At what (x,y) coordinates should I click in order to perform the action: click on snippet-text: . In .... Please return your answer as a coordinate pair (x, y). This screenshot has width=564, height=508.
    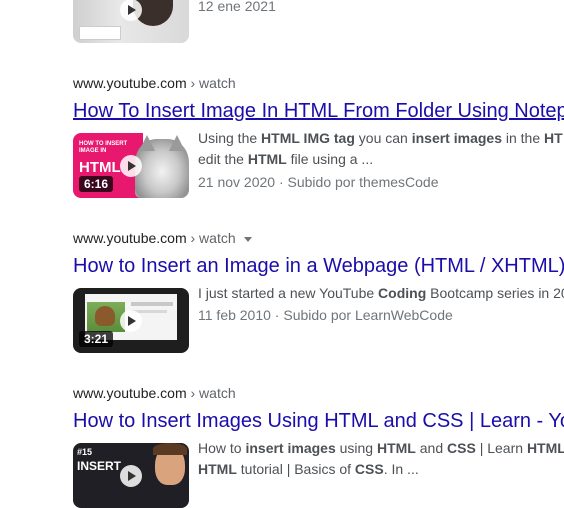
    Looking at the image, I should click on (401, 469).